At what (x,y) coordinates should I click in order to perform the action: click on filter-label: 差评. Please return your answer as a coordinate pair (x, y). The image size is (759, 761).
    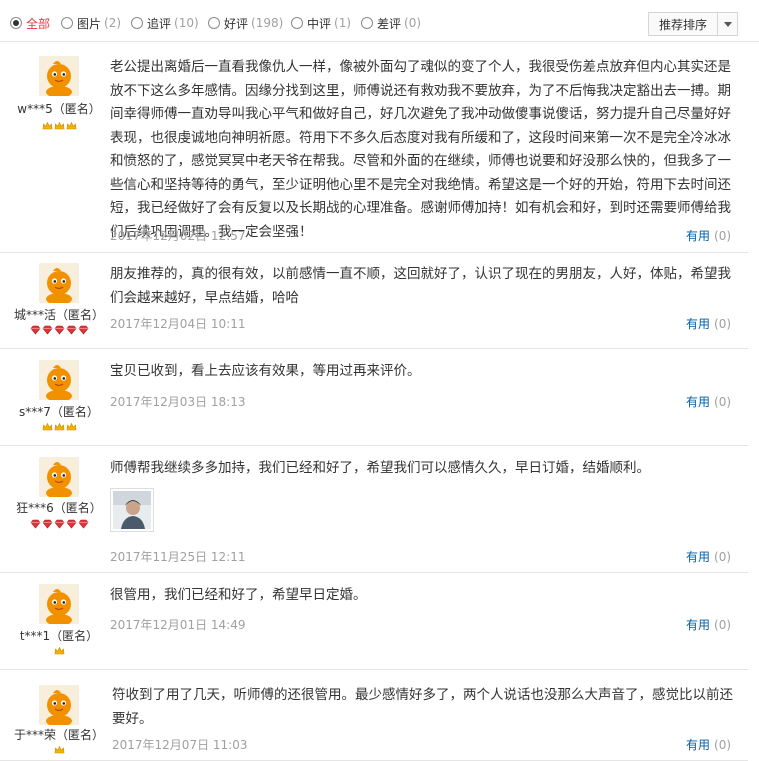
    Looking at the image, I should click on (389, 23).